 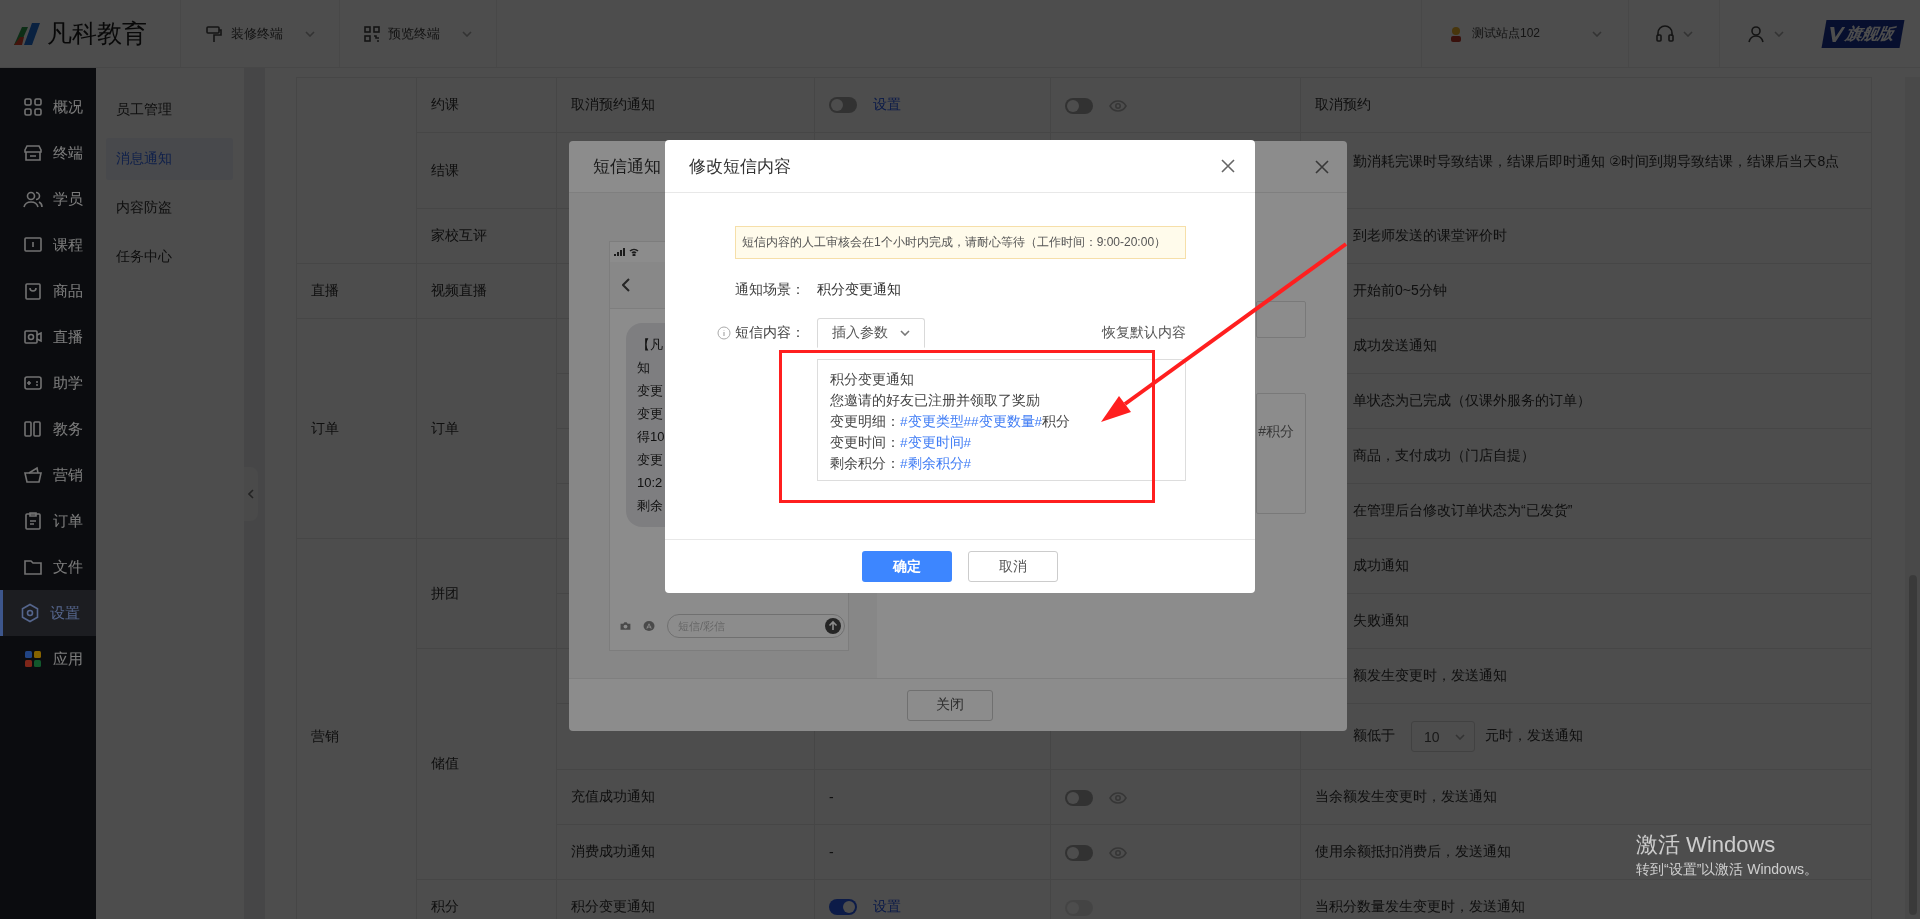 What do you see at coordinates (643, 368) in the screenshot?
I see `message-text: 知` at bounding box center [643, 368].